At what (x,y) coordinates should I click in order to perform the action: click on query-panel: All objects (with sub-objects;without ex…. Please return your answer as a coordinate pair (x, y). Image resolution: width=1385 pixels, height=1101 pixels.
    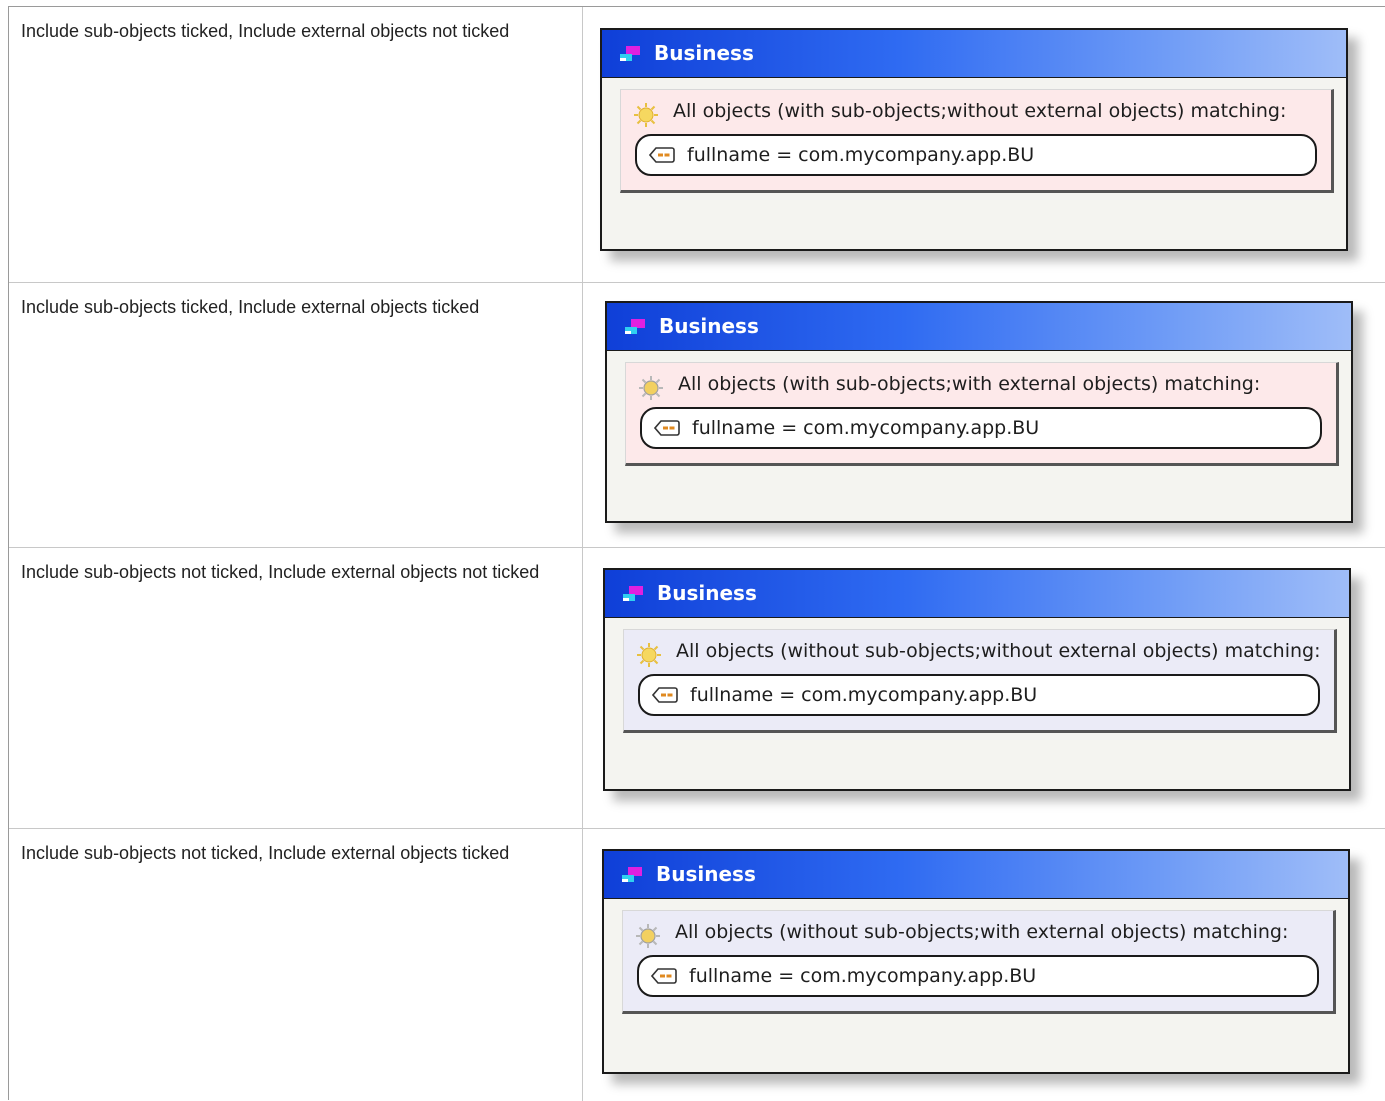
    Looking at the image, I should click on (977, 141).